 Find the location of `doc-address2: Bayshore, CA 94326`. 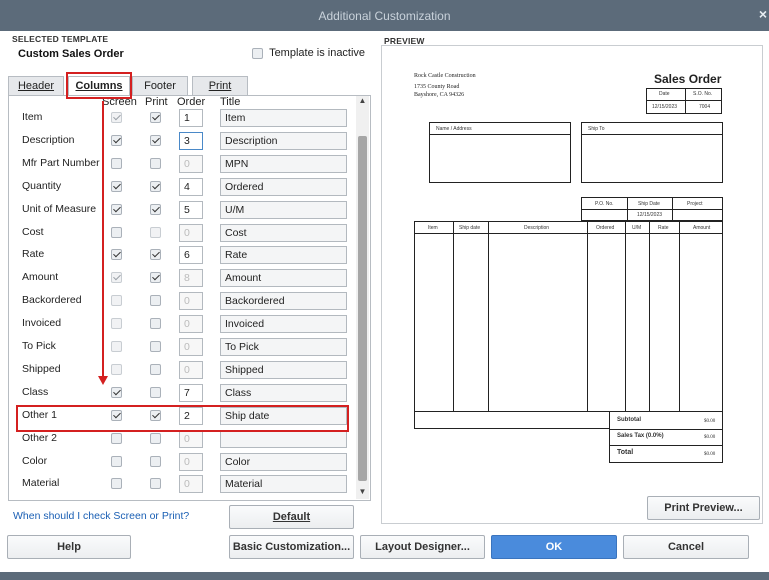

doc-address2: Bayshore, CA 94326 is located at coordinates (439, 95).